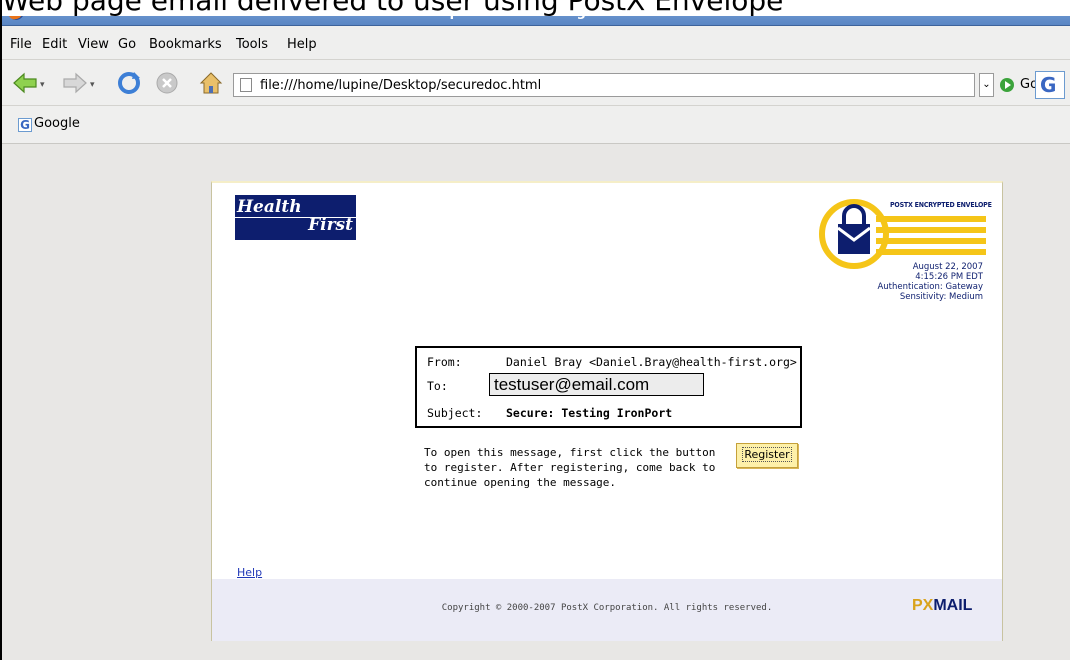  I want to click on pxmail-logo: PXMAIL, so click(942, 605).